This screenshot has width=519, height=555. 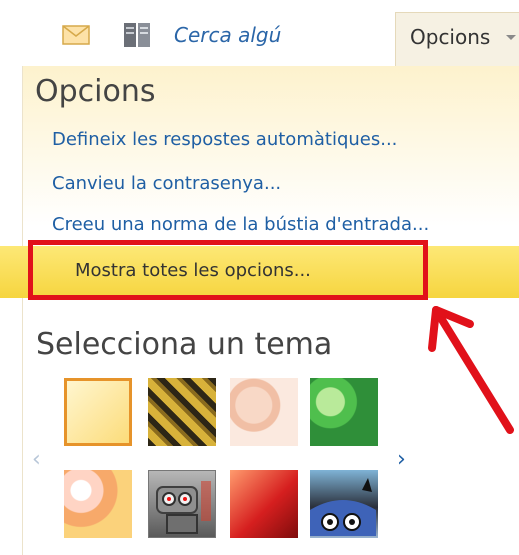 I want to click on theme-sunset, so click(x=98, y=504).